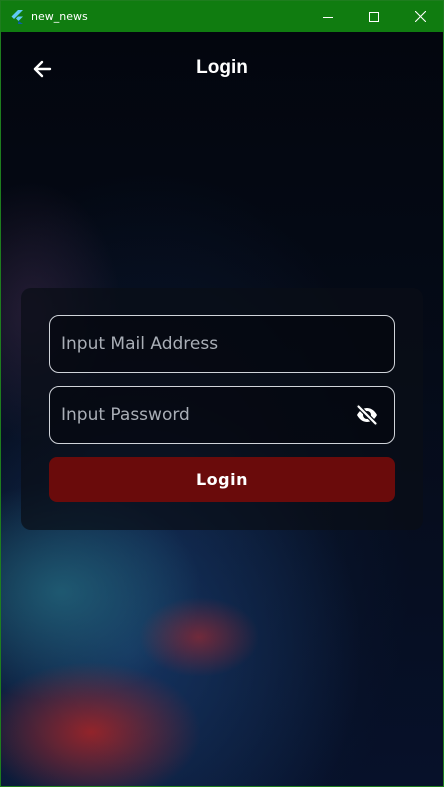 The width and height of the screenshot is (444, 787). What do you see at coordinates (222, 67) in the screenshot?
I see `page-title: Login` at bounding box center [222, 67].